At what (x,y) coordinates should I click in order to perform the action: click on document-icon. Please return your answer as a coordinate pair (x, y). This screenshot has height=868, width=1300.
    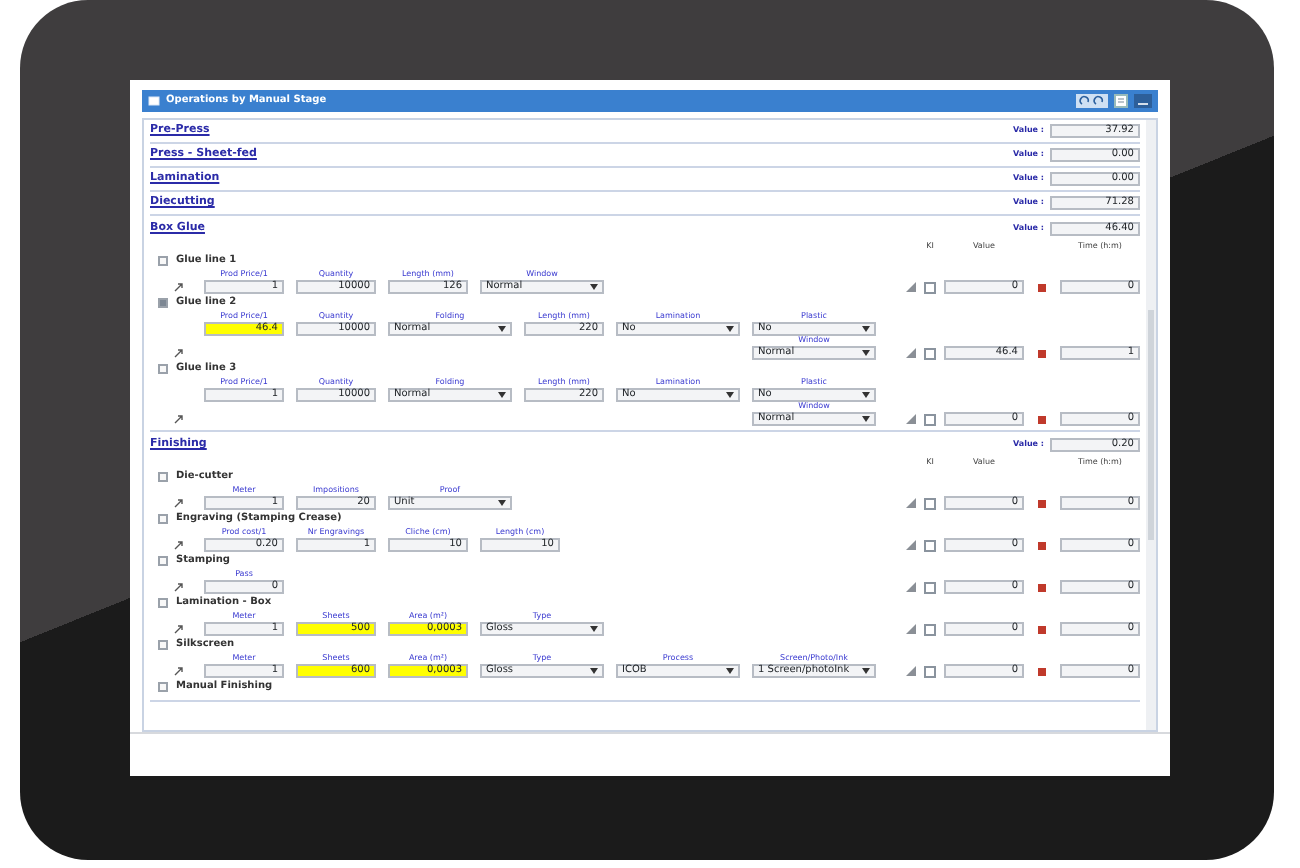
    Looking at the image, I should click on (1121, 101).